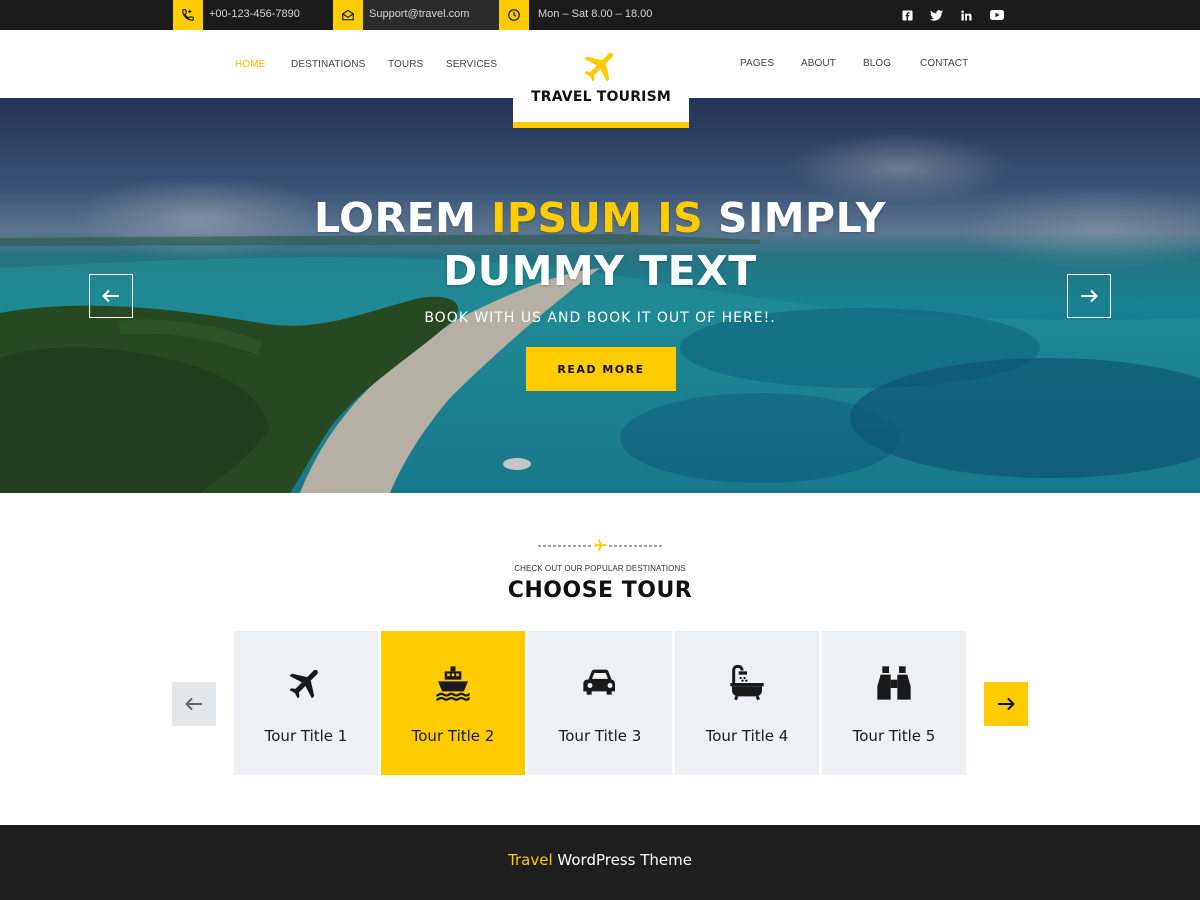 Image resolution: width=1200 pixels, height=900 pixels. I want to click on ship-icon, so click(453, 683).